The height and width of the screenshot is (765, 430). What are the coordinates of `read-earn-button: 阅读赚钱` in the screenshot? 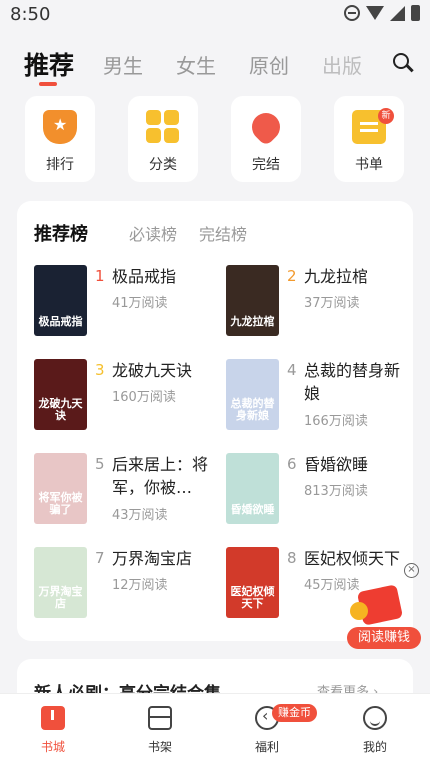 It's located at (384, 638).